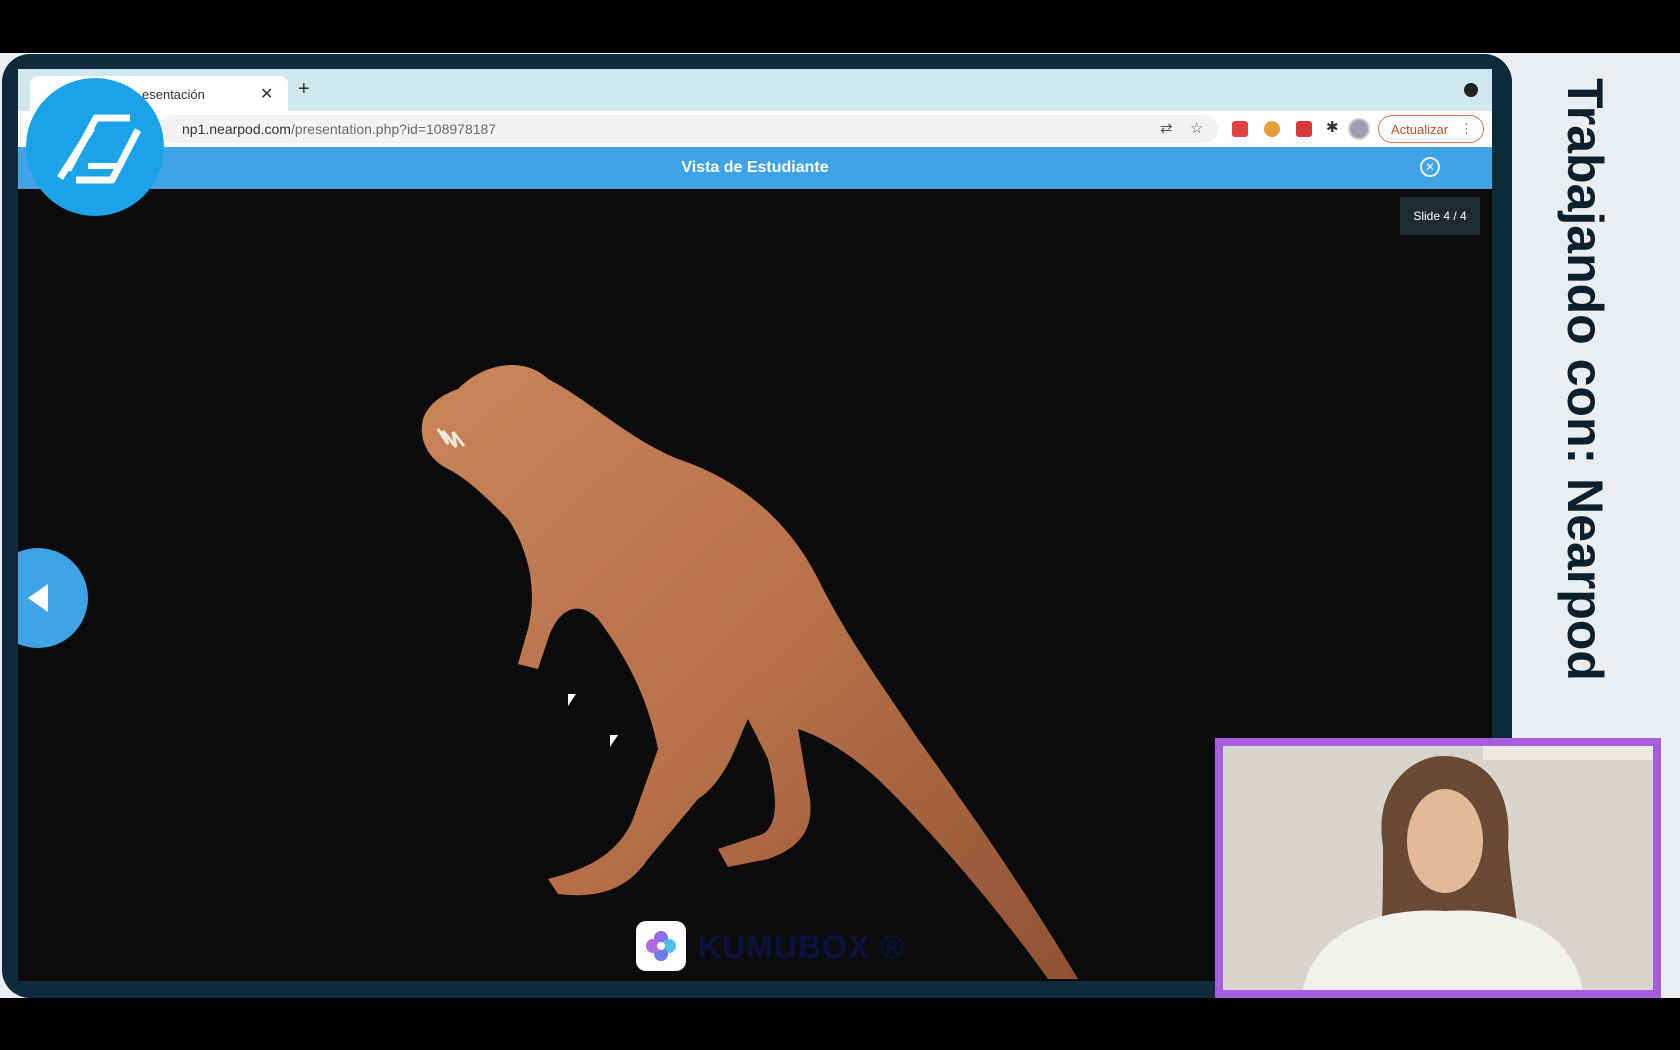  What do you see at coordinates (304, 89) in the screenshot?
I see `new-tab-icon: +` at bounding box center [304, 89].